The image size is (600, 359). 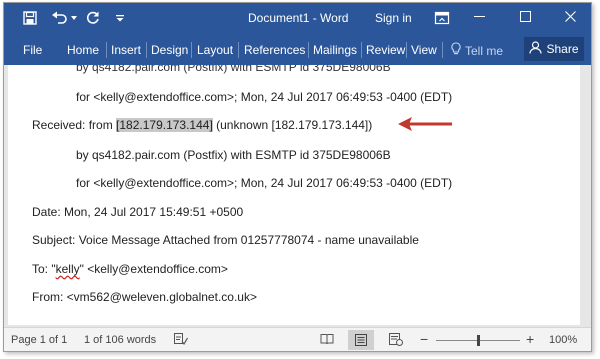 What do you see at coordinates (361, 340) in the screenshot?
I see `print-layout-icon` at bounding box center [361, 340].